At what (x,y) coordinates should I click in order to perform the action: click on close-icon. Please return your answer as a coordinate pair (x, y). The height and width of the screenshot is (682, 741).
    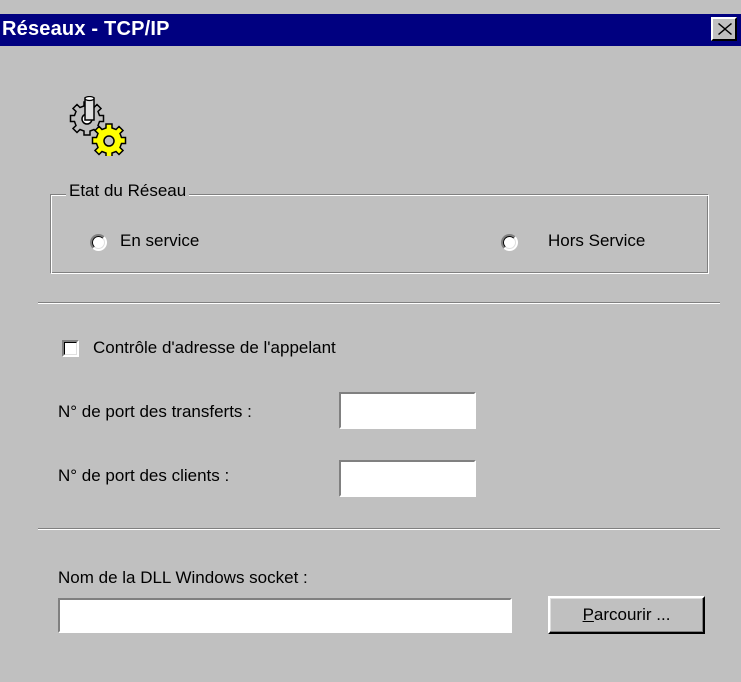
    Looking at the image, I should click on (725, 29).